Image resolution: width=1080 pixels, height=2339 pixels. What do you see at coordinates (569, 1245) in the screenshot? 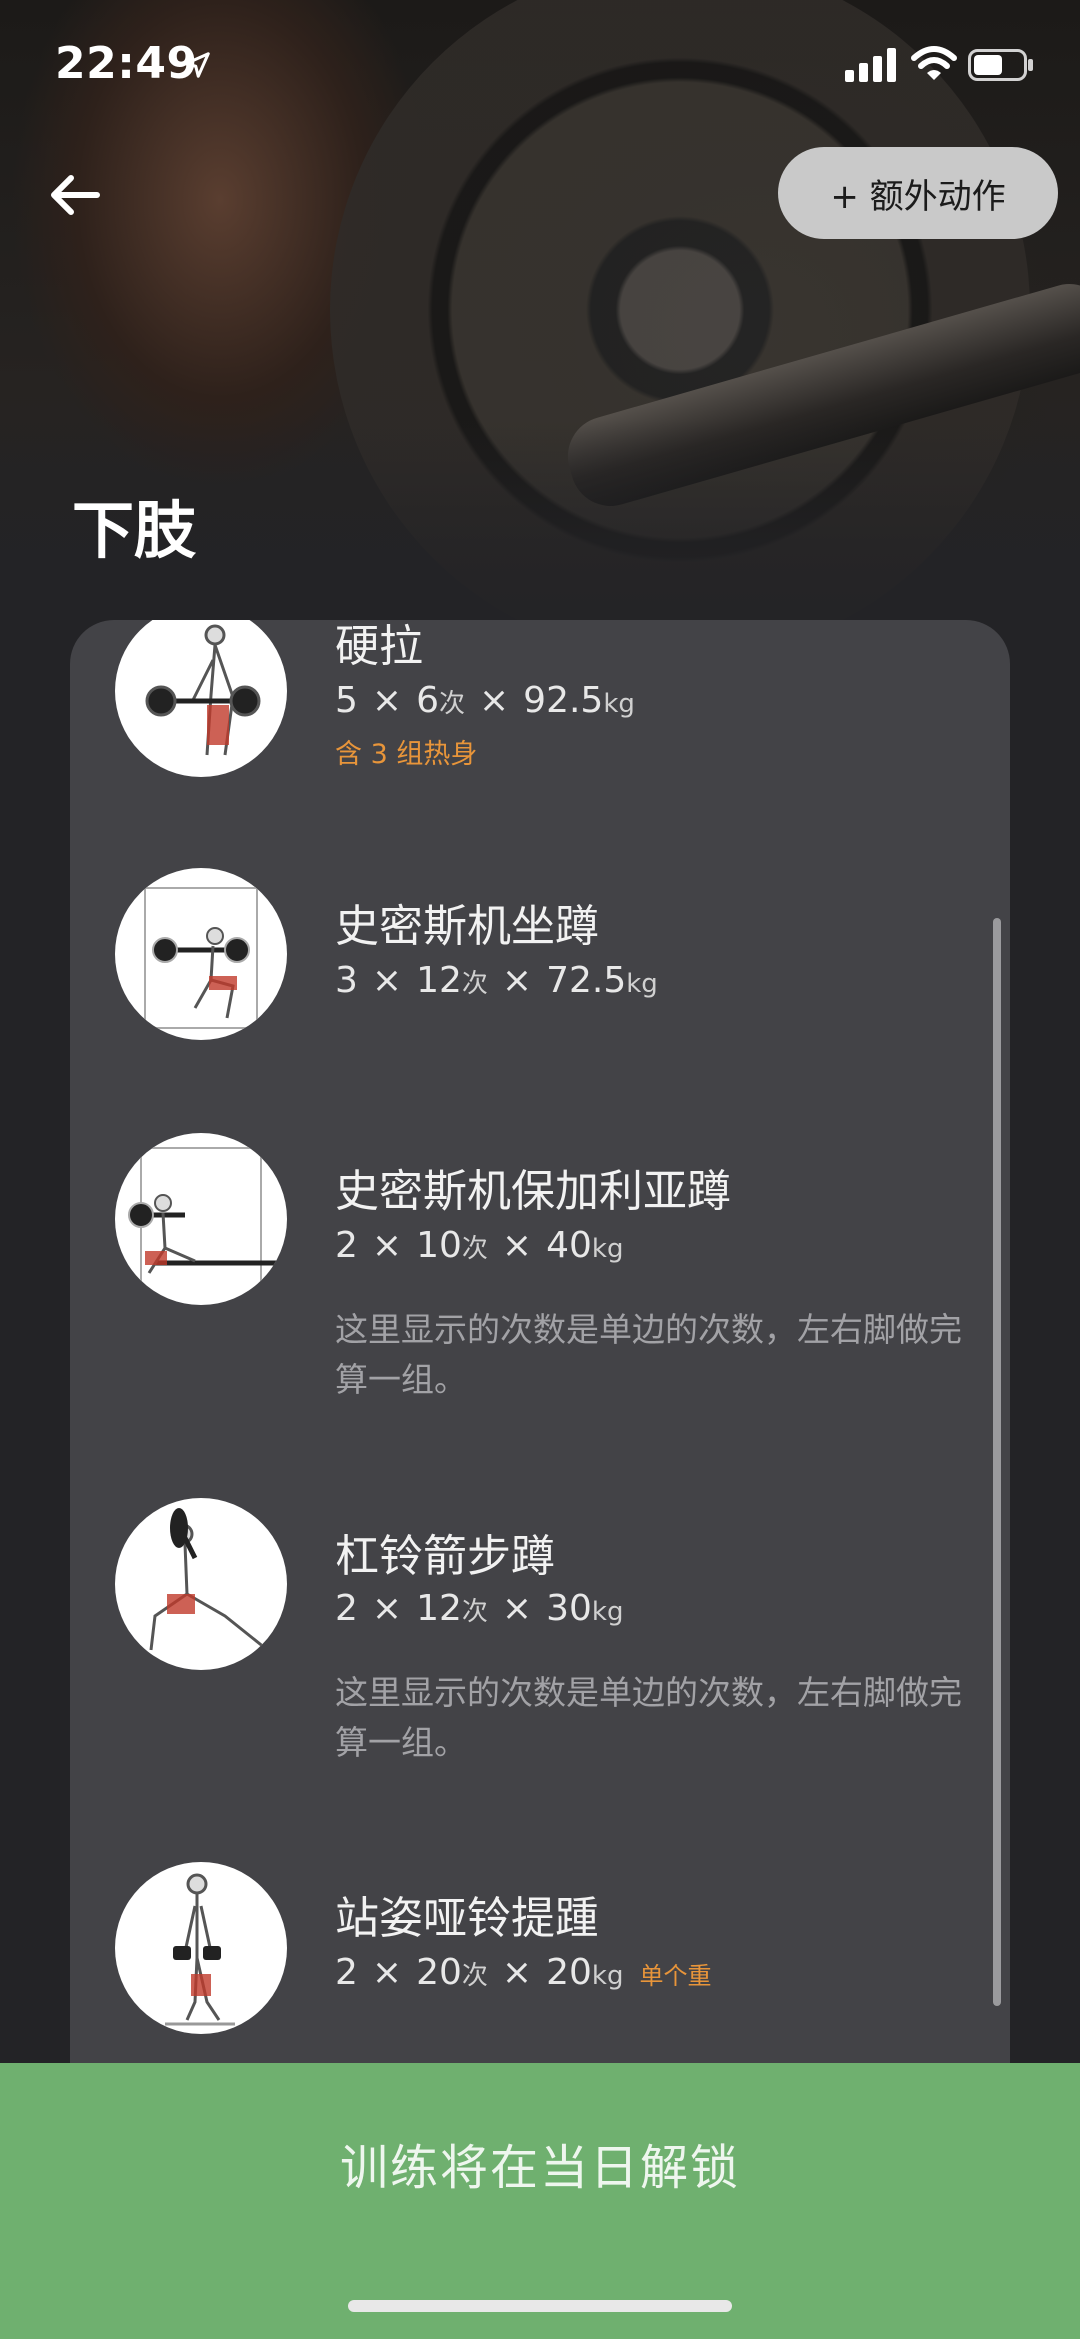
I see `weight-value: 40` at bounding box center [569, 1245].